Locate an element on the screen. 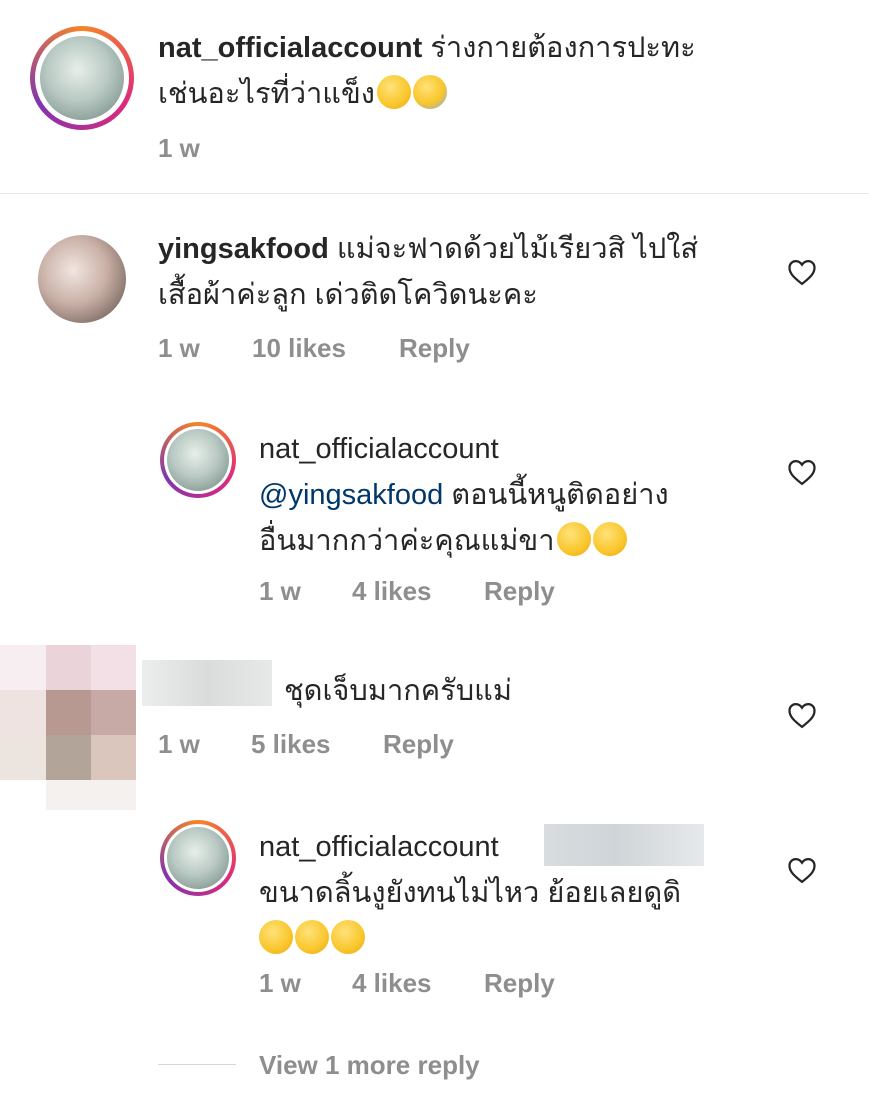 The width and height of the screenshot is (869, 1101). mention-link: @yingsakfood is located at coordinates (351, 495).